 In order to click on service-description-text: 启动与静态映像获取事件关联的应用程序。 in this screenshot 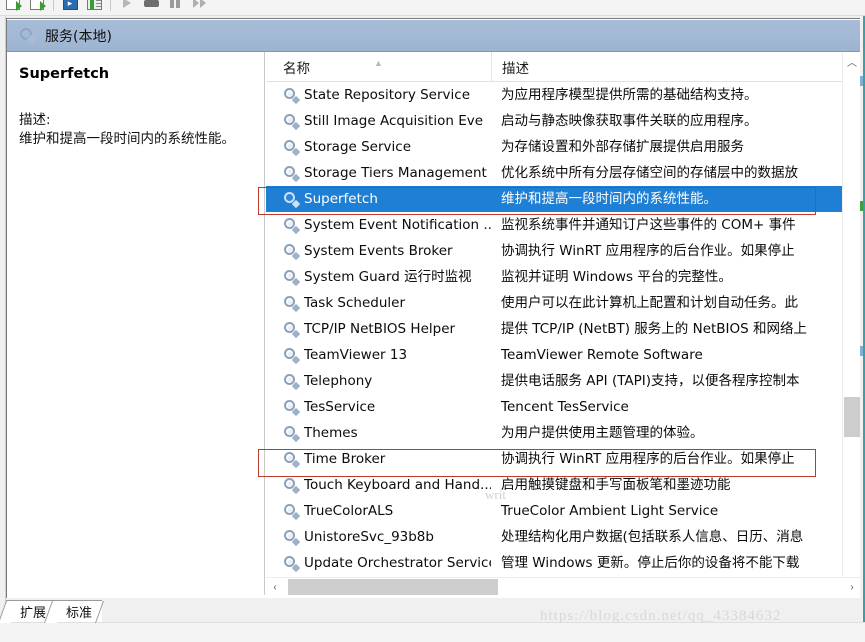, I will do `click(629, 121)`.